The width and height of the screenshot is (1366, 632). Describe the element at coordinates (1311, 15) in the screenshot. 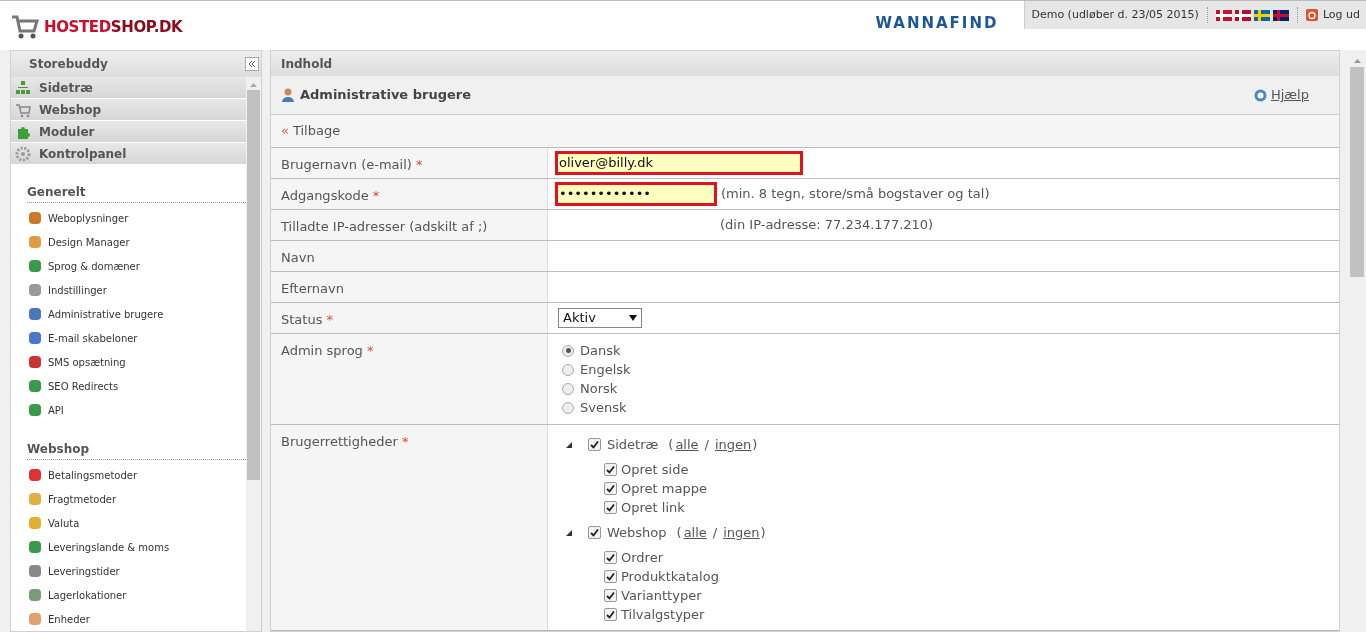

I see `power-icon` at that location.